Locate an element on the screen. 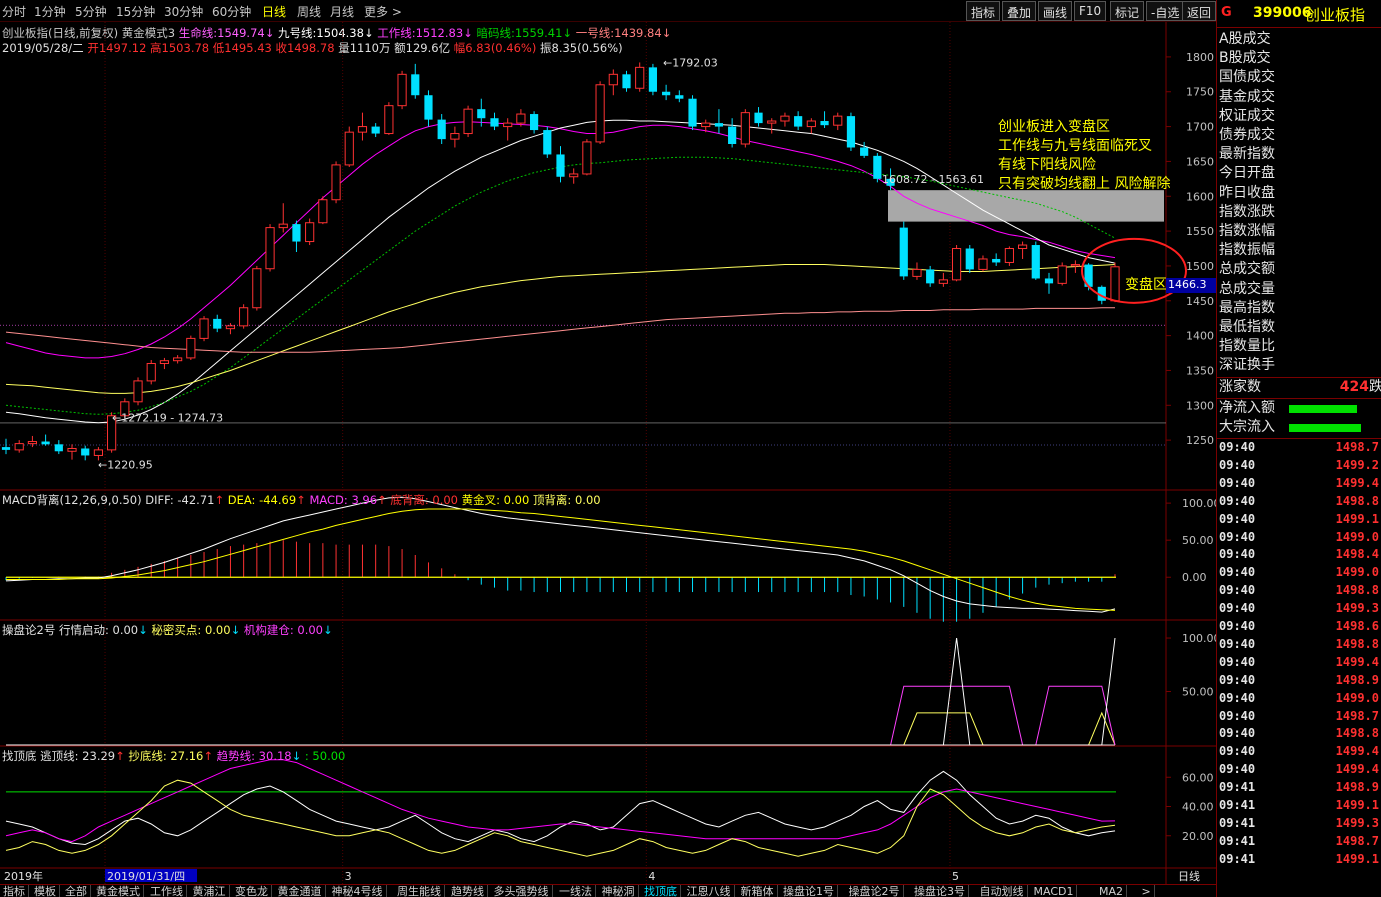 The height and width of the screenshot is (897, 1381). x-axis-label: 4 is located at coordinates (651, 876).